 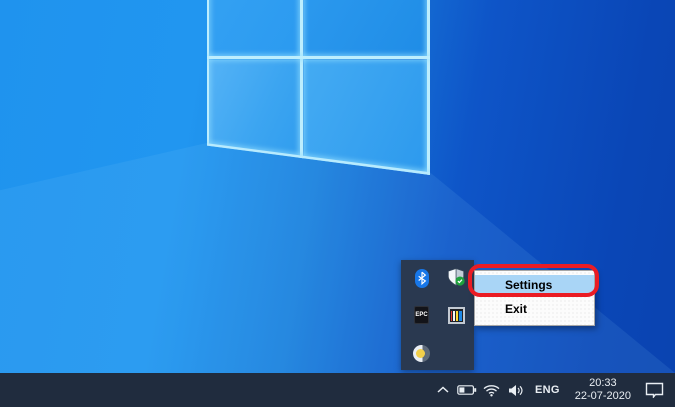 What do you see at coordinates (534, 285) in the screenshot?
I see `menu-item-settings: Settings` at bounding box center [534, 285].